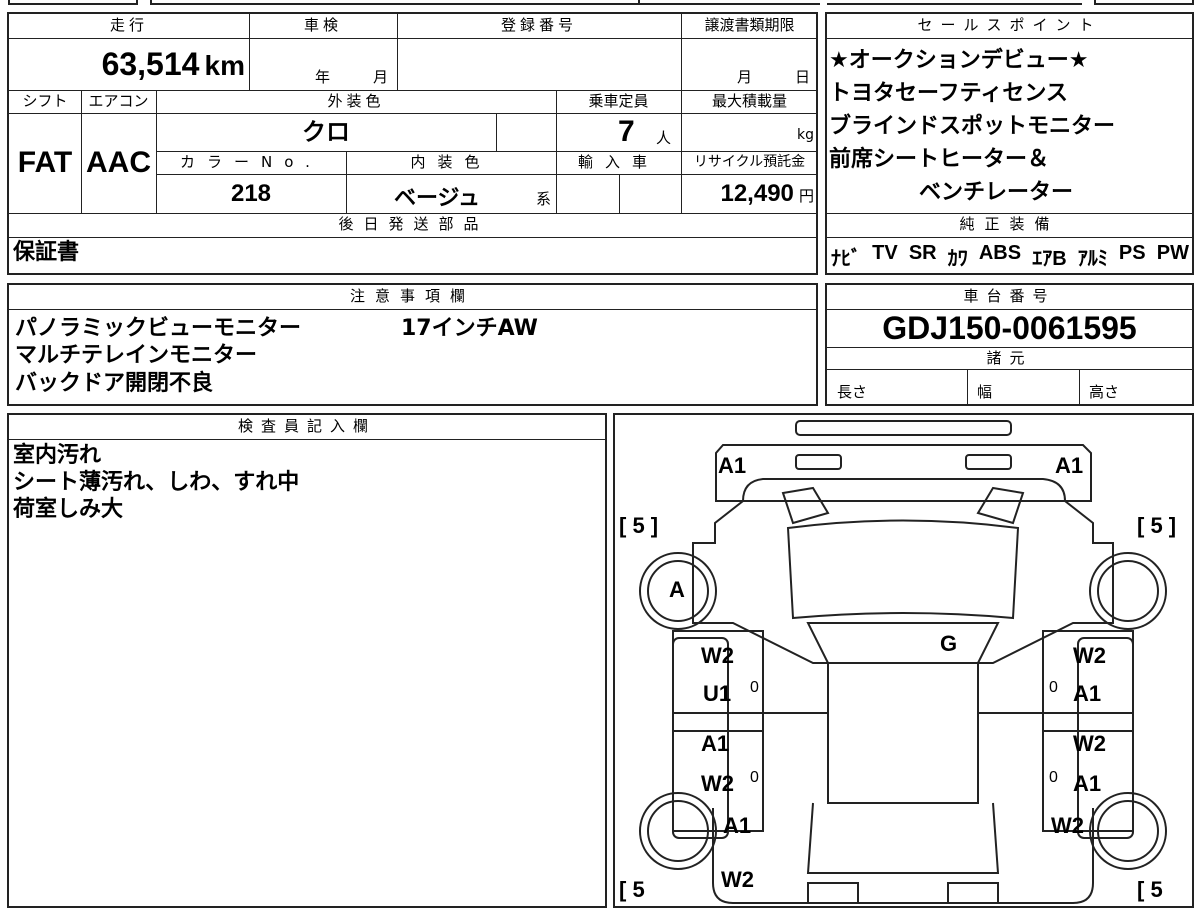 This screenshot has height=908, width=1200. What do you see at coordinates (717, 655) in the screenshot?
I see `mark-left-w2-1: W2` at bounding box center [717, 655].